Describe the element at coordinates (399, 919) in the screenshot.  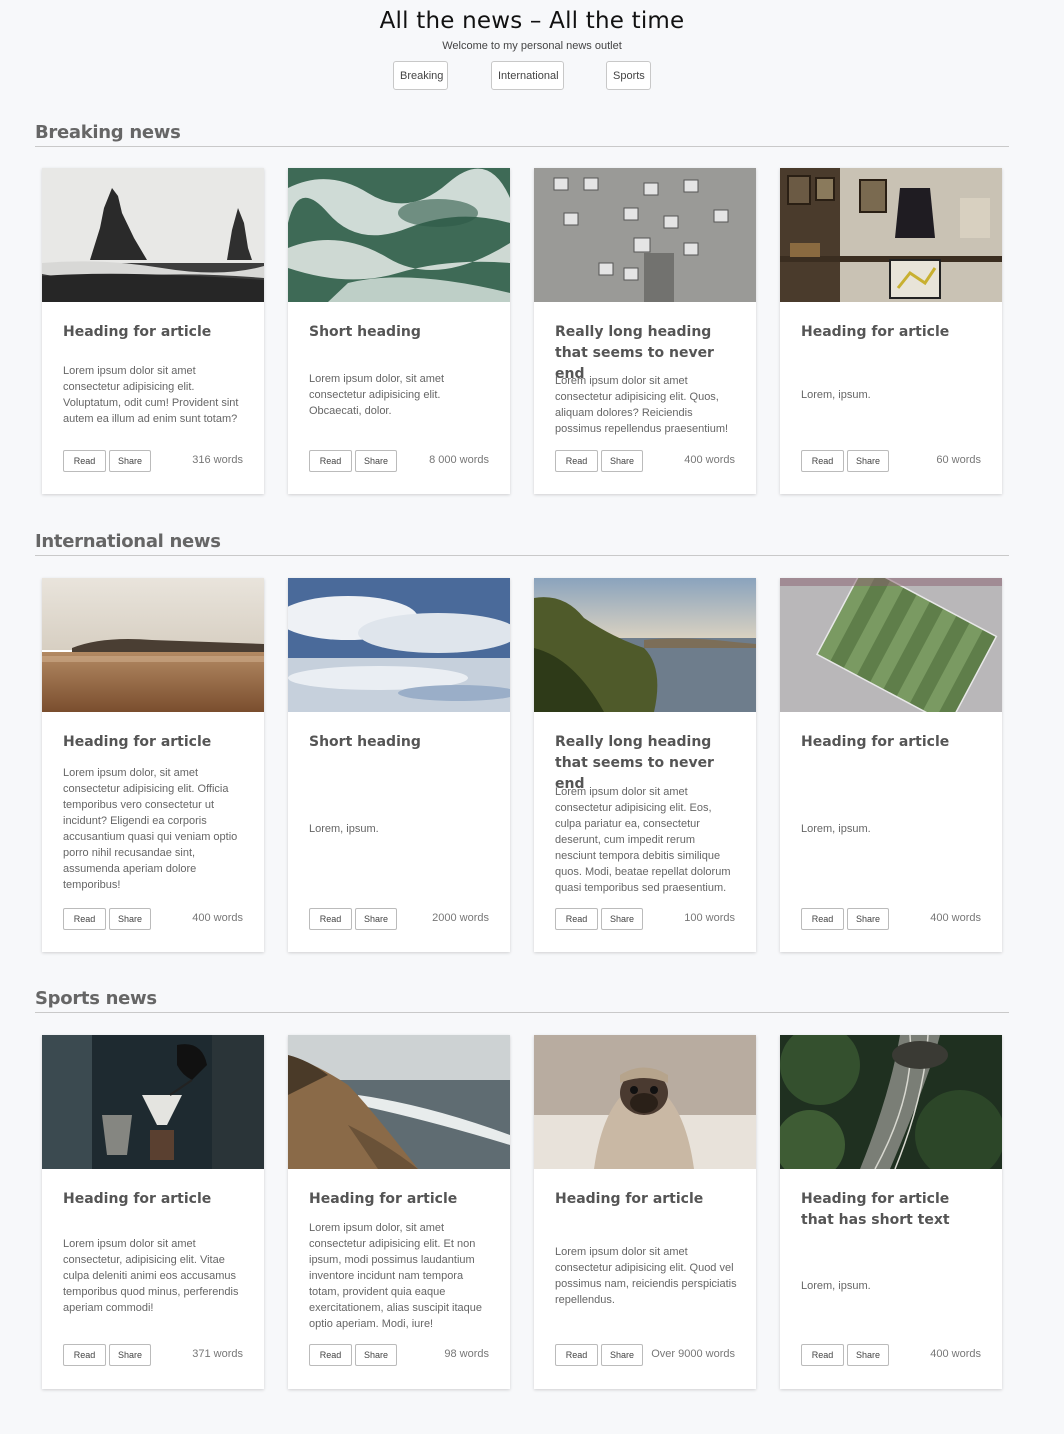
I see `card-actions: Read Share 2000 words` at that location.